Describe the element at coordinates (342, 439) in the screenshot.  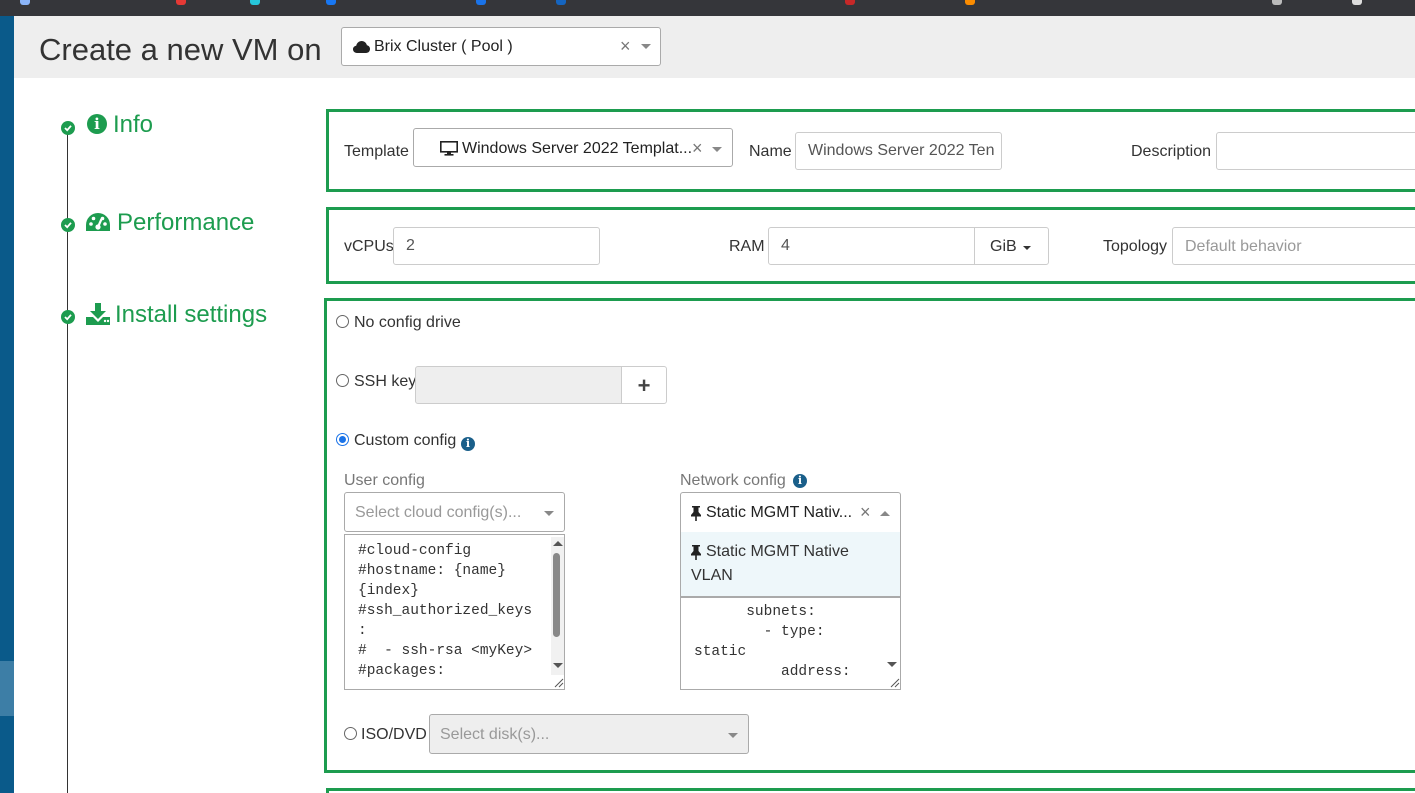
I see `custom-config-radio` at that location.